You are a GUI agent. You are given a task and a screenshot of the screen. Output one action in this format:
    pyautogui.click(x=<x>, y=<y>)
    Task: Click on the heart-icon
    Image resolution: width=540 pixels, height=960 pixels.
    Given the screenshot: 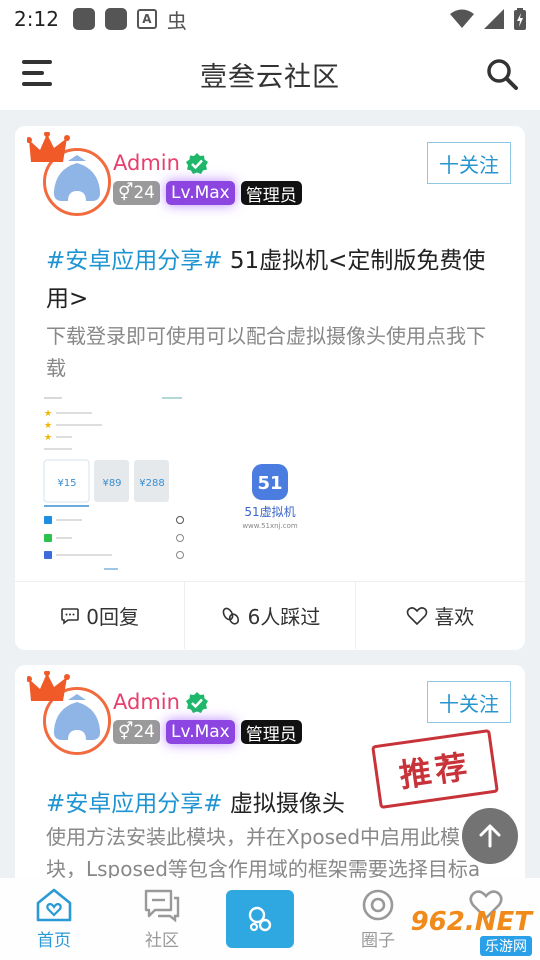 What is the action you would take?
    pyautogui.click(x=417, y=615)
    